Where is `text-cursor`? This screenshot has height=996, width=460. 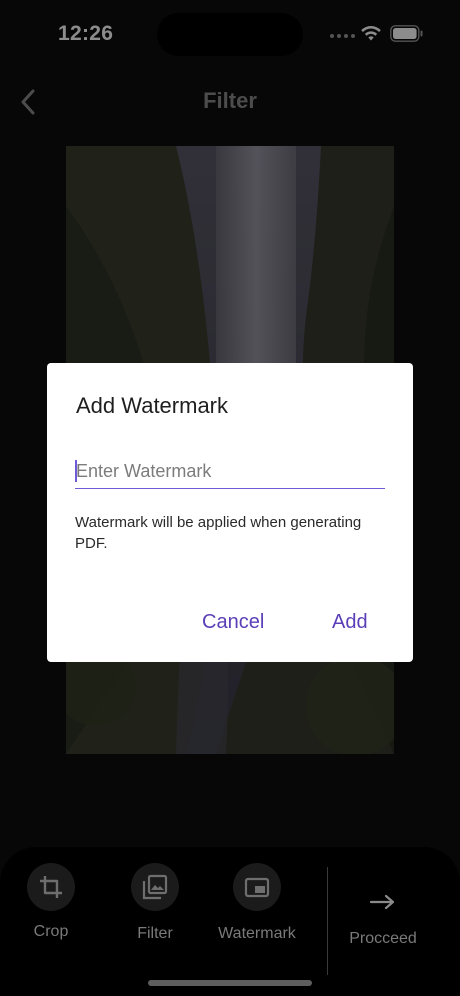
text-cursor is located at coordinates (76, 471).